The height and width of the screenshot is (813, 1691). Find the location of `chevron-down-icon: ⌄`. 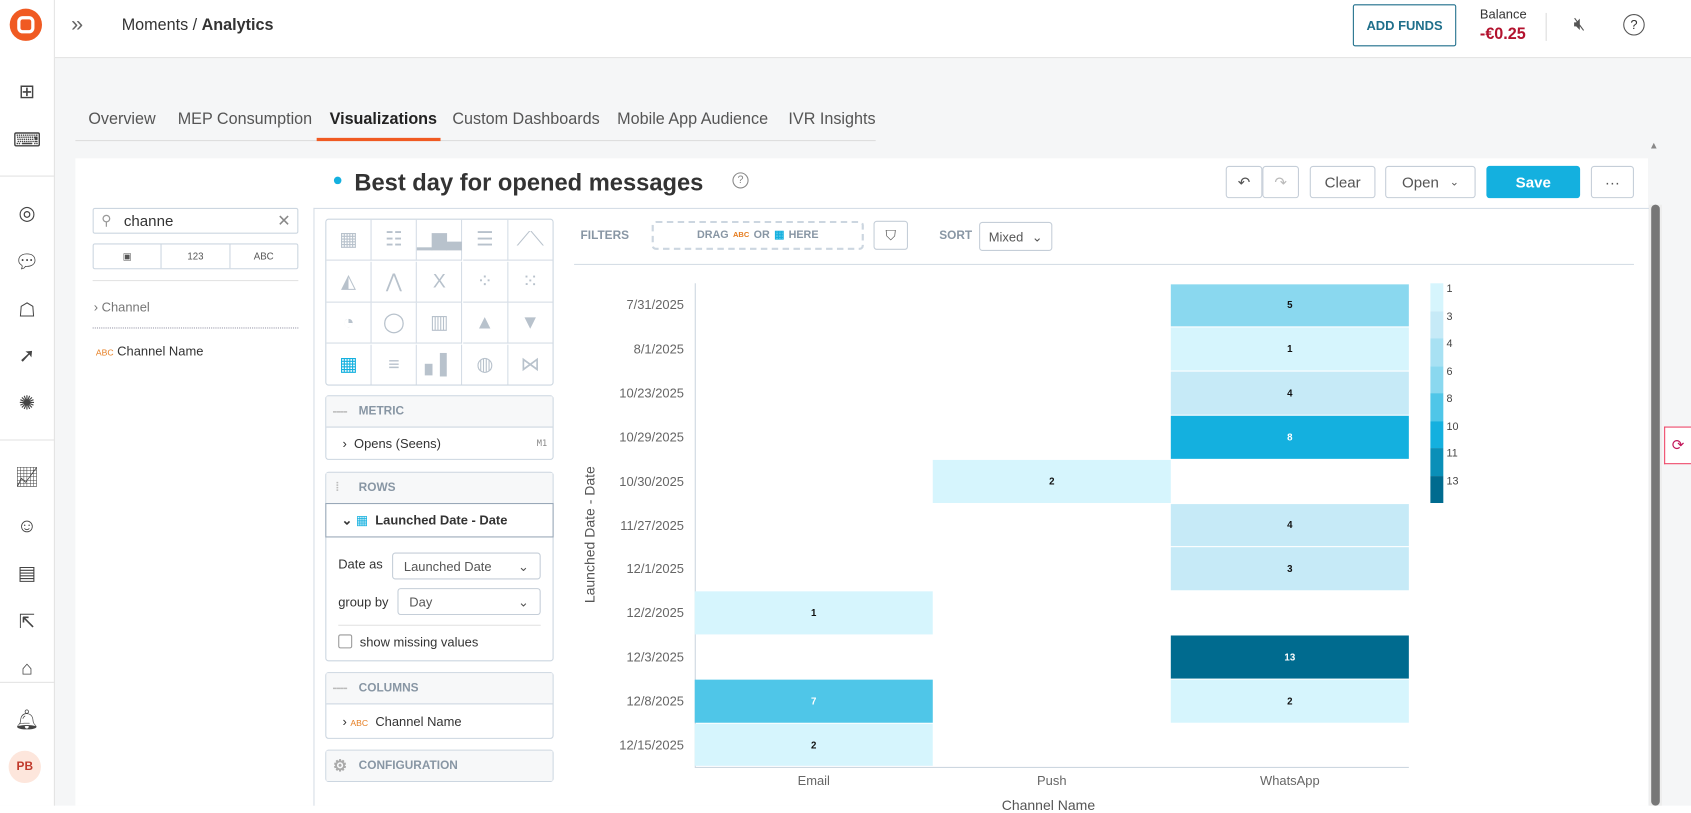

chevron-down-icon: ⌄ is located at coordinates (523, 602).